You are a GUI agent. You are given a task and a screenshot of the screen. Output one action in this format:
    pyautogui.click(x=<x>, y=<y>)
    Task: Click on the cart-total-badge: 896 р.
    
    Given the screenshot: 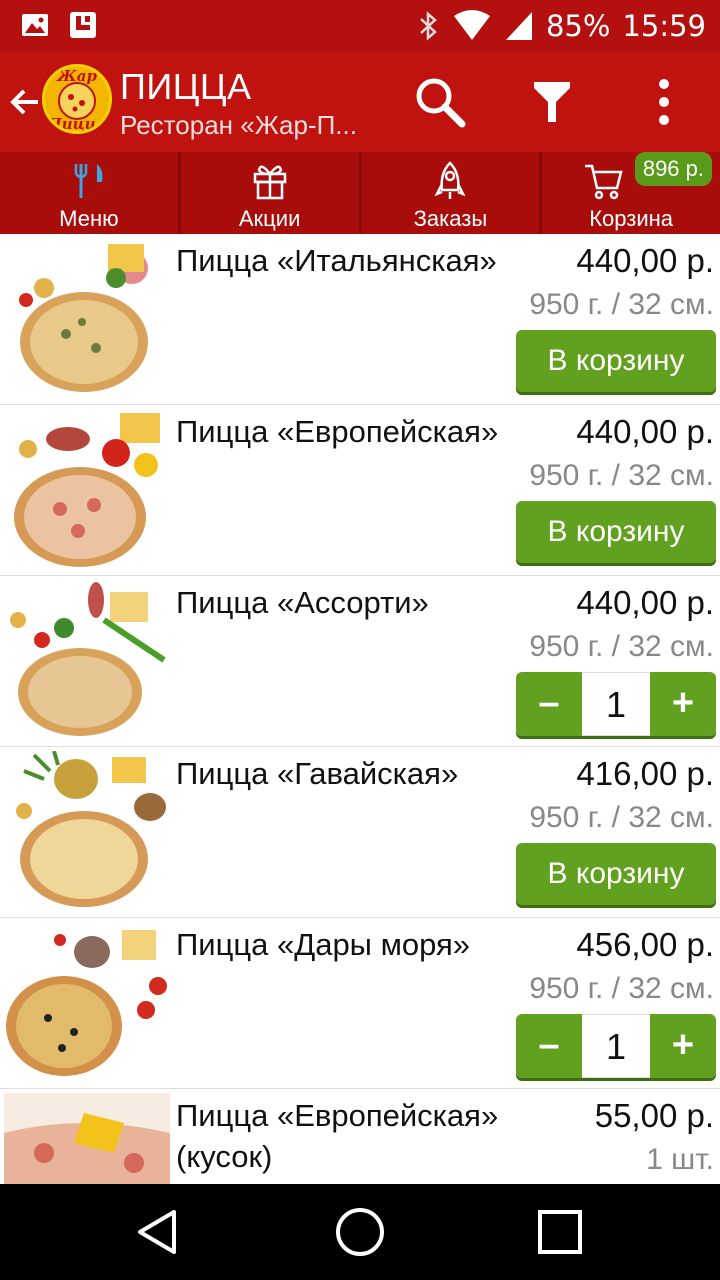 What is the action you would take?
    pyautogui.click(x=673, y=169)
    